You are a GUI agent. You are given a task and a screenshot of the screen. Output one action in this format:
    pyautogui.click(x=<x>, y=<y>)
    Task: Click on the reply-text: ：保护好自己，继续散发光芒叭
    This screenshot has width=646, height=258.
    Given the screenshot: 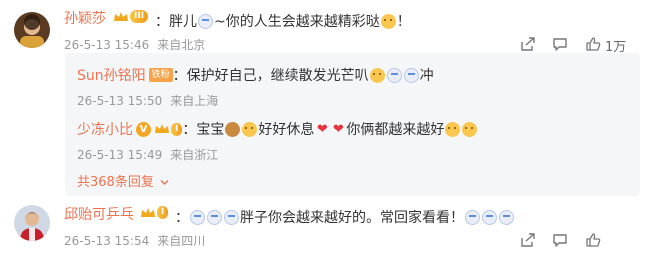 What is the action you would take?
    pyautogui.click(x=270, y=76)
    